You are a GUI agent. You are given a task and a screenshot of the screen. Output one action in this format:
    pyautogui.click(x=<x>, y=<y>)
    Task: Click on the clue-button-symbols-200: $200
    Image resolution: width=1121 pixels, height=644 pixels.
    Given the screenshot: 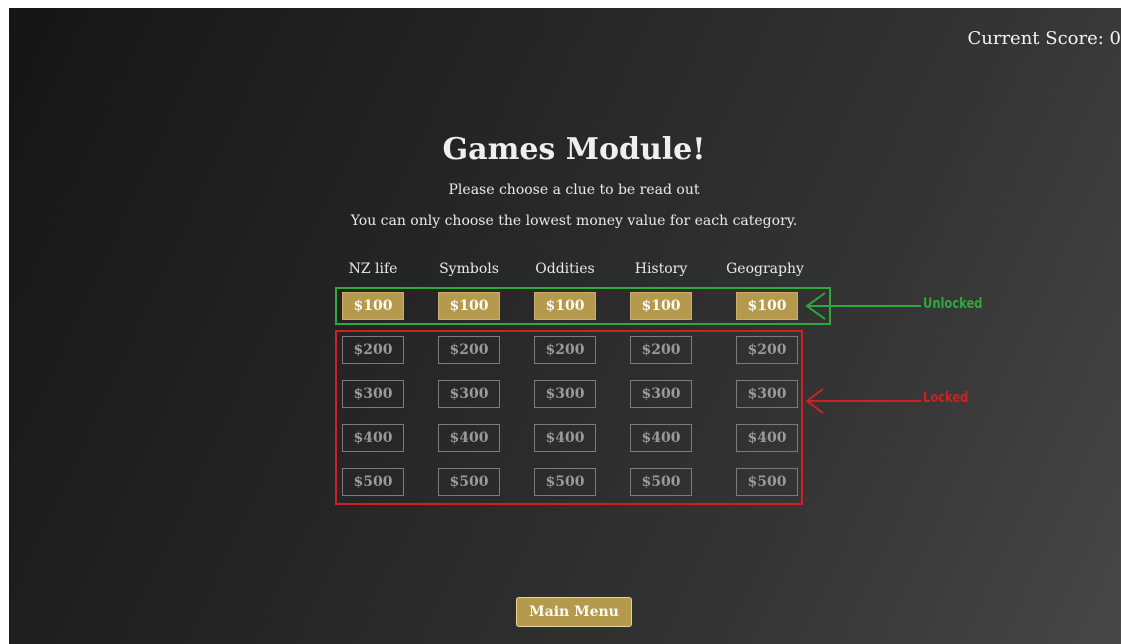 What is the action you would take?
    pyautogui.click(x=469, y=350)
    